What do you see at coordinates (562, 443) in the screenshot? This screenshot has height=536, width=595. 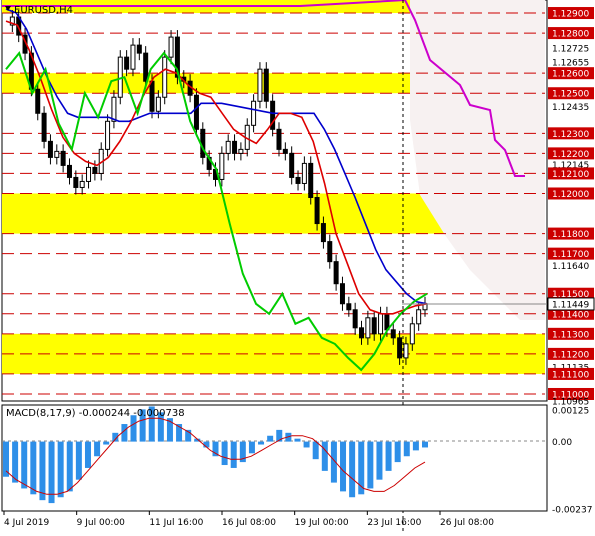 I see `macd-tick-label: 0.00` at bounding box center [562, 443].